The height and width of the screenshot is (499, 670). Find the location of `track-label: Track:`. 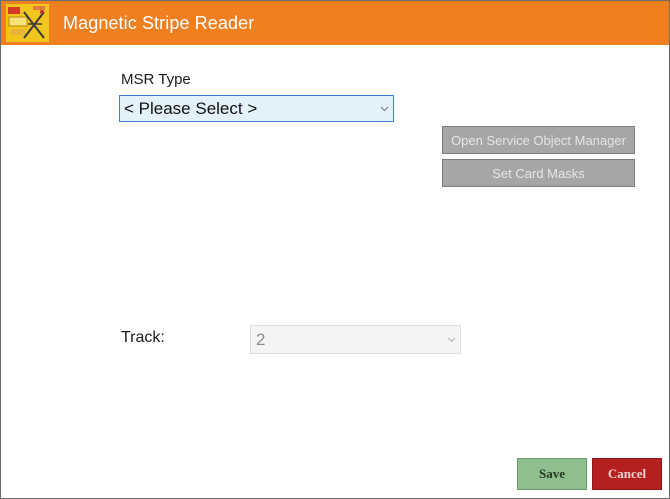

track-label: Track: is located at coordinates (143, 337).